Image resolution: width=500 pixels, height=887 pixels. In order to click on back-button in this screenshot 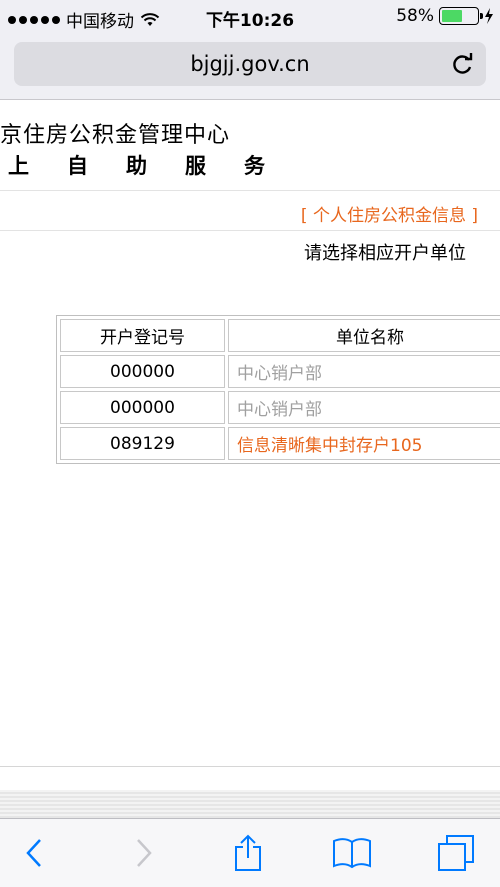, I will do `click(34, 853)`.